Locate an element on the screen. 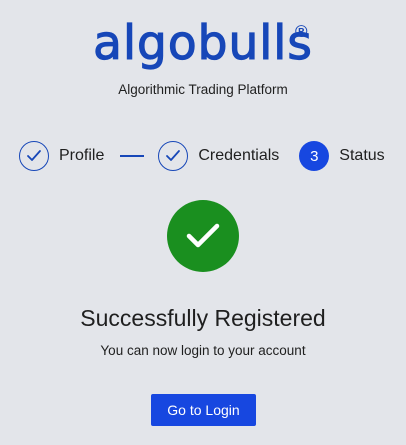 This screenshot has height=445, width=406. step-credentials: Credentials is located at coordinates (218, 156).